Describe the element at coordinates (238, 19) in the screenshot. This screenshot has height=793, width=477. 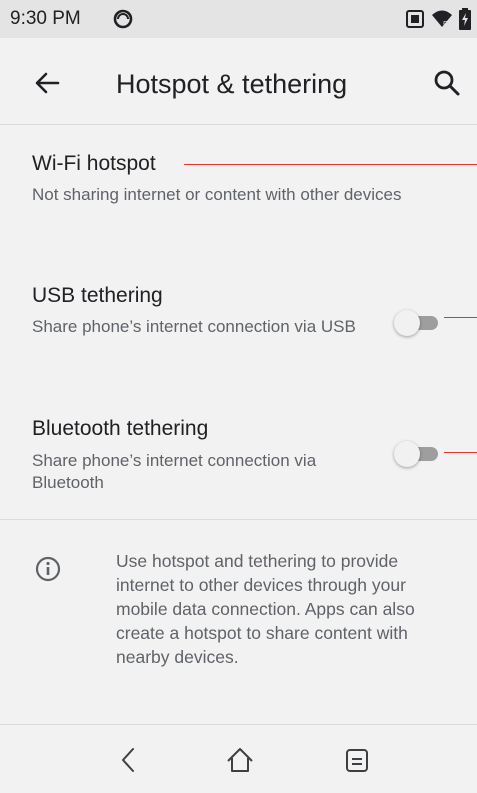
I see `status-bar: 9:30 PM 5` at that location.